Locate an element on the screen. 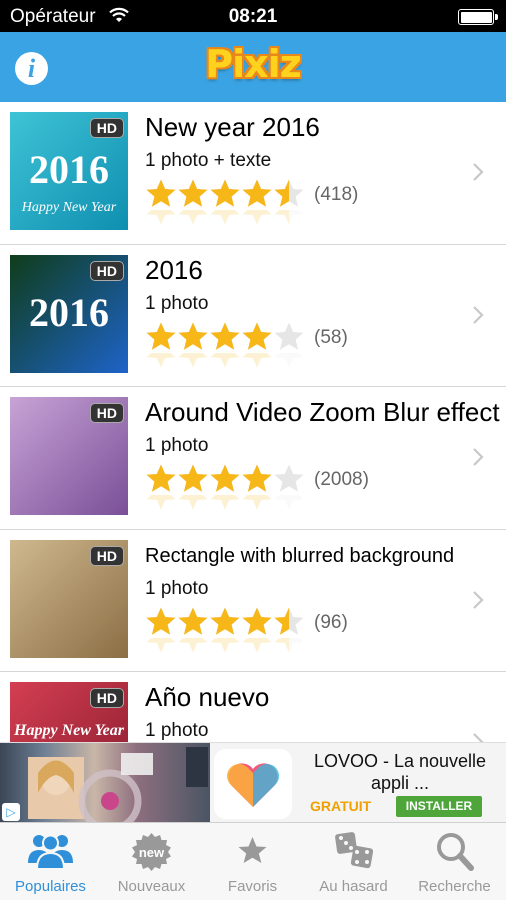 This screenshot has height=900, width=506. tab-populaires: Populaires is located at coordinates (50, 861).